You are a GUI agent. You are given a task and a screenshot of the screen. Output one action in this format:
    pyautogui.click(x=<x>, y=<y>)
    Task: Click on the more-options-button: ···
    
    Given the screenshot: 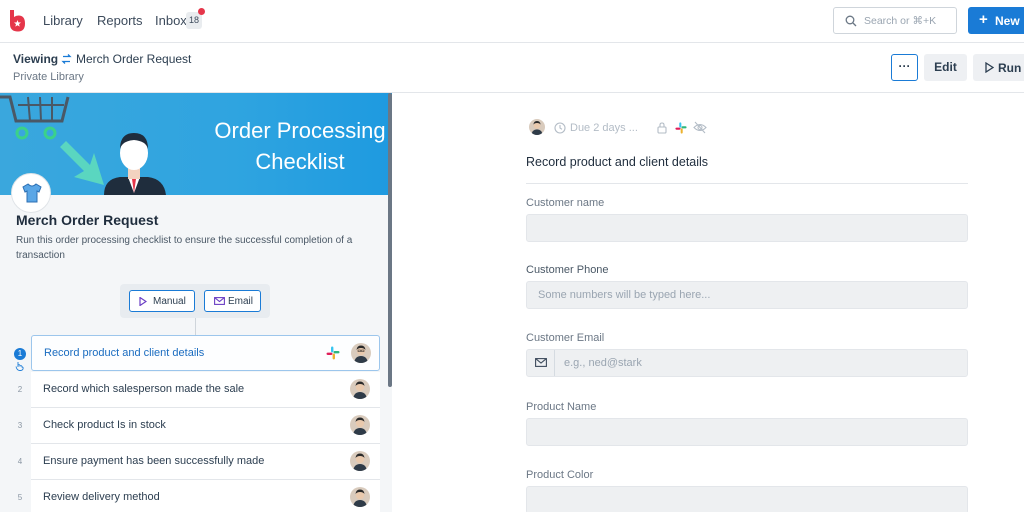 What is the action you would take?
    pyautogui.click(x=904, y=67)
    